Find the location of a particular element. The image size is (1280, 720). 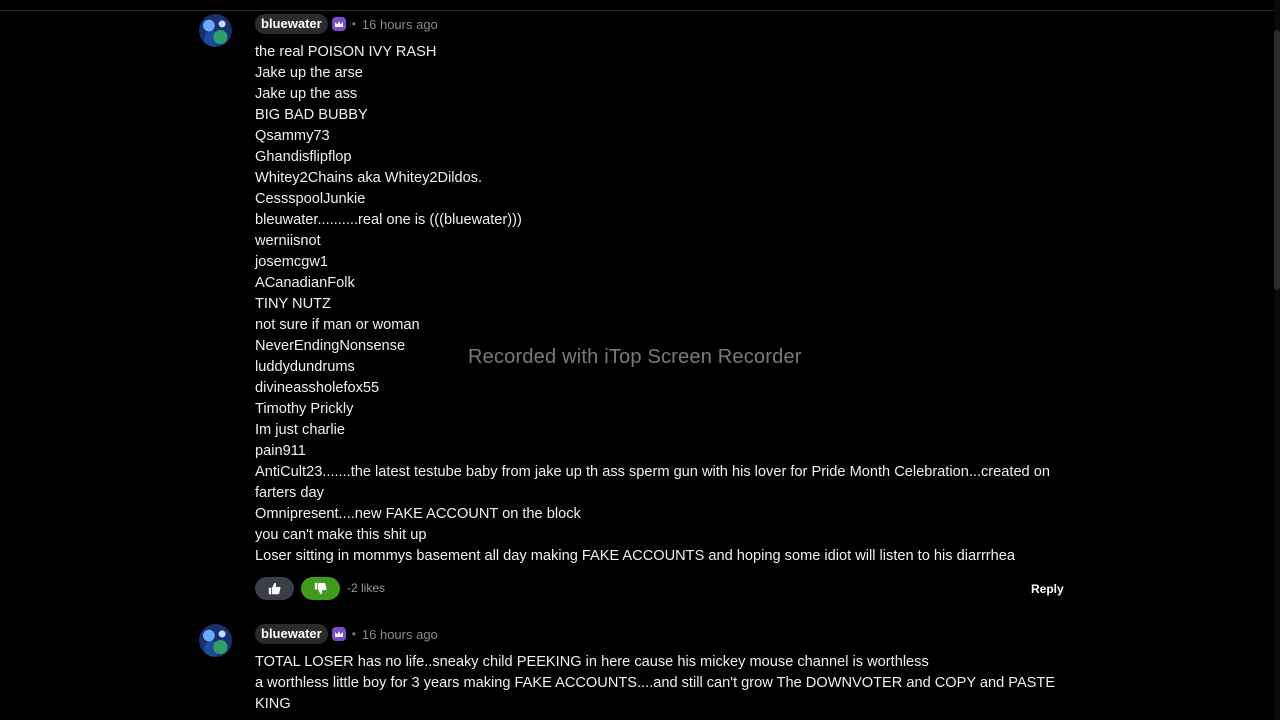

scrollbar-track is located at coordinates (1277, 360).